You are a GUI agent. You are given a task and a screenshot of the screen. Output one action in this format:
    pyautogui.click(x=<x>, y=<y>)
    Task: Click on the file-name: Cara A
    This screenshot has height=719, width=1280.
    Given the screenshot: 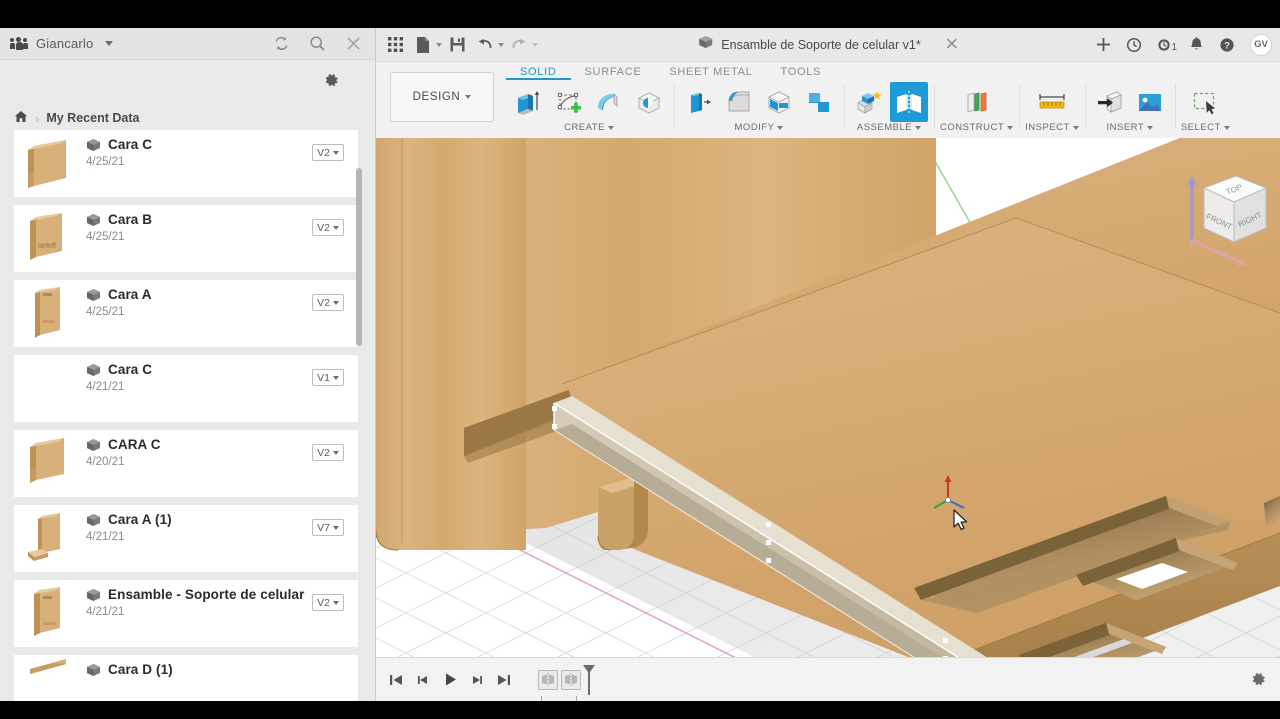 What is the action you would take?
    pyautogui.click(x=130, y=294)
    